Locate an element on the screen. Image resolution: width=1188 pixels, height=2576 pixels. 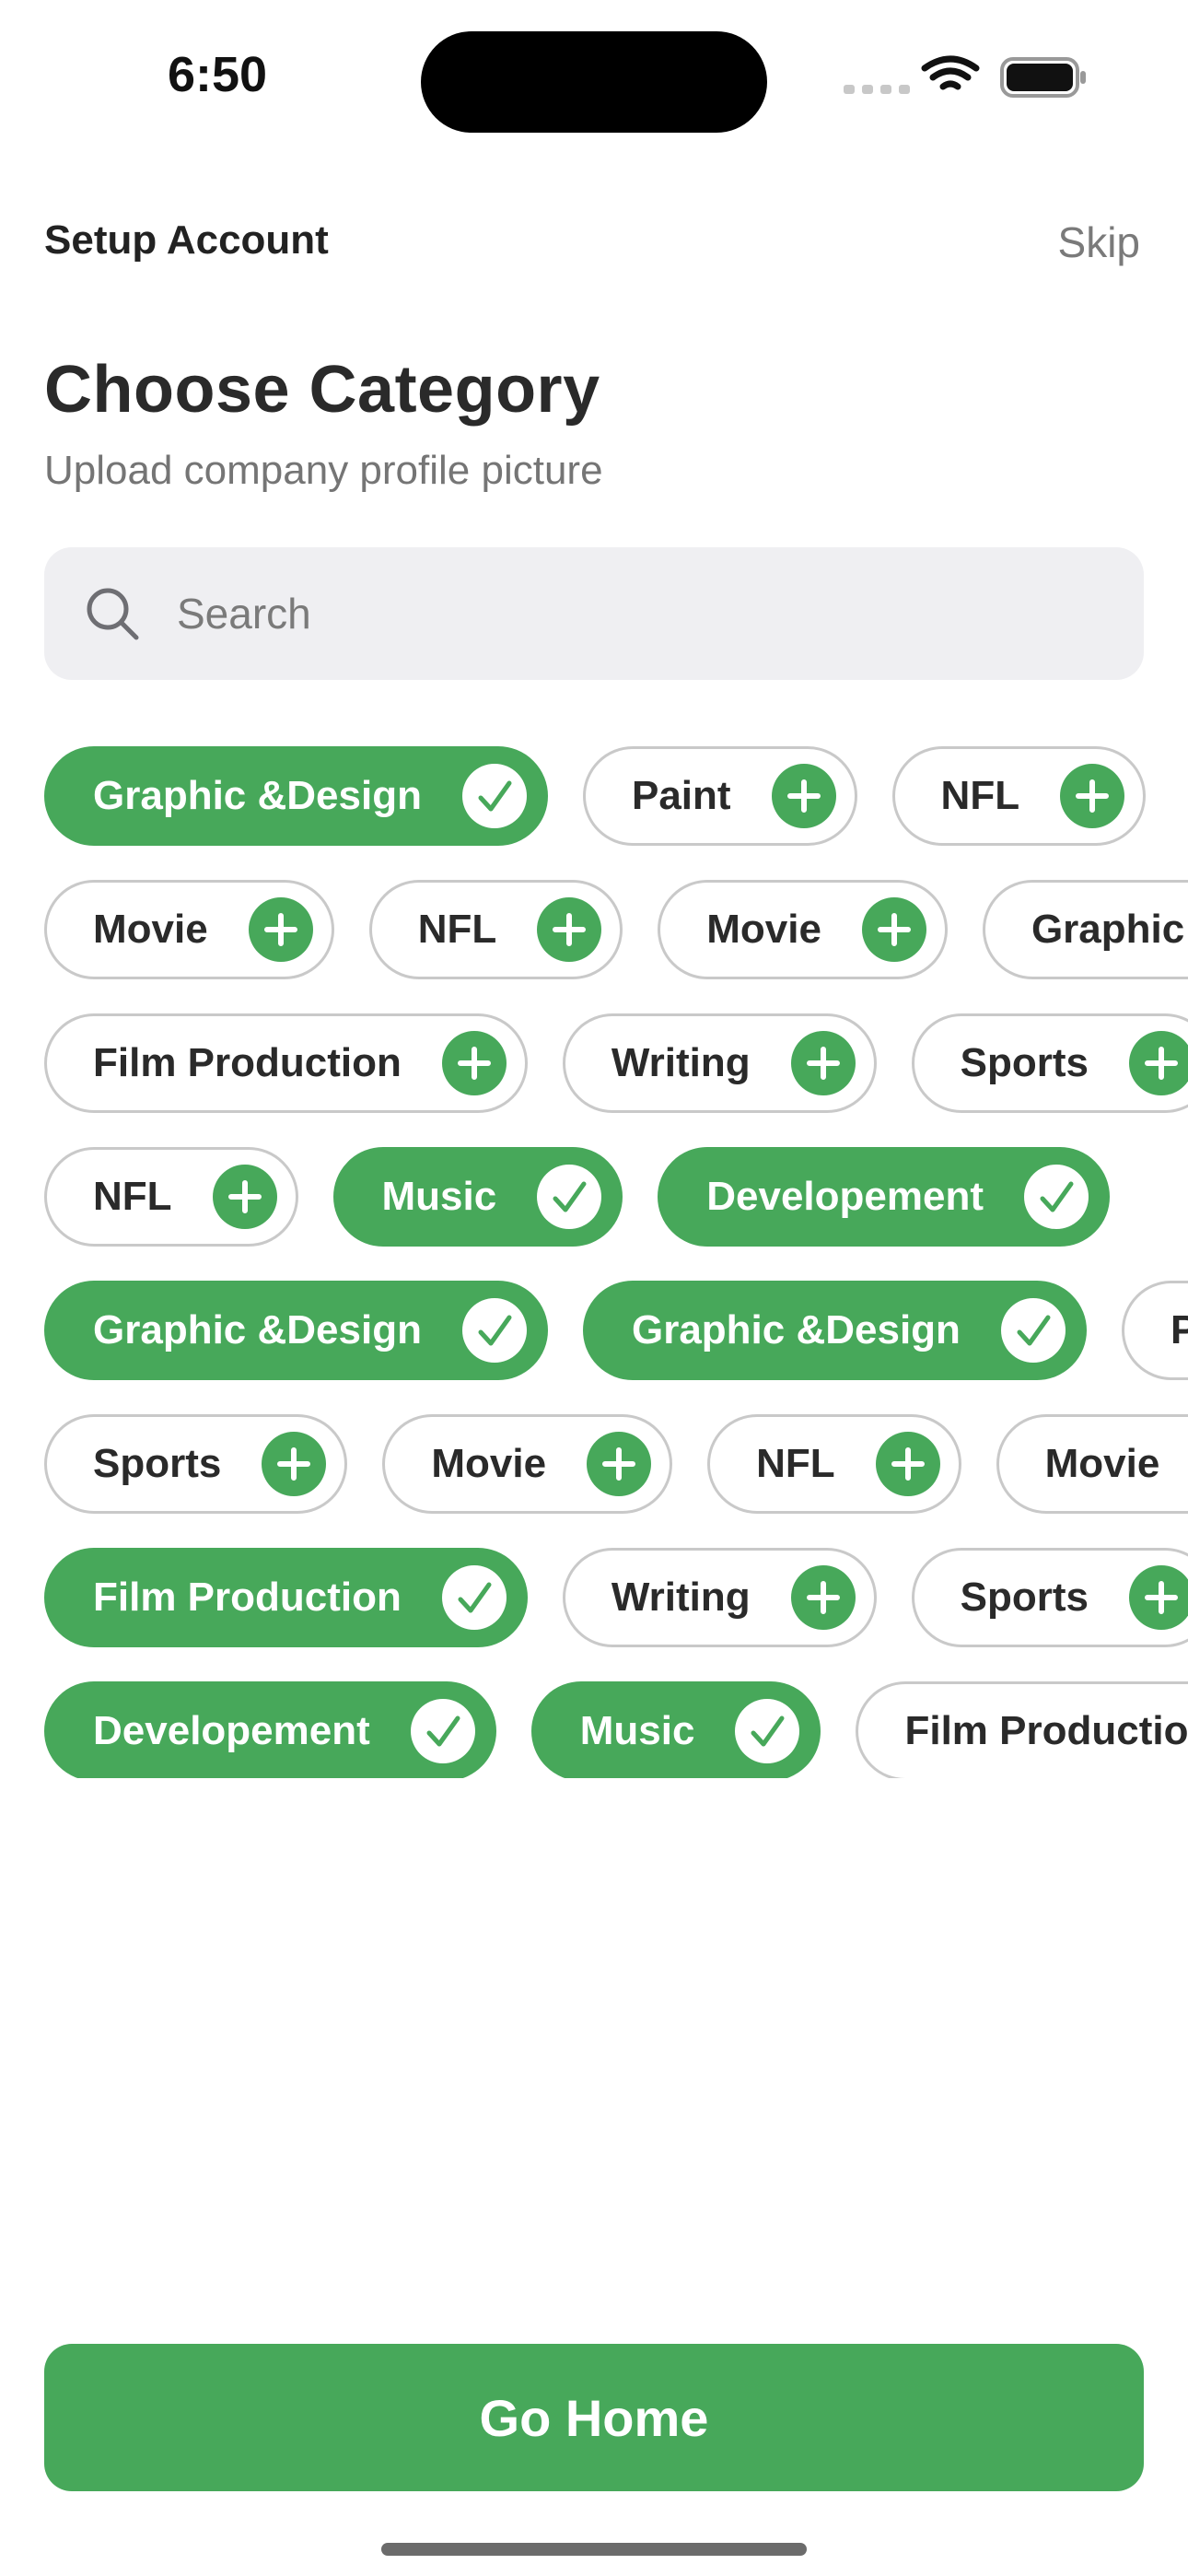
home-indicator is located at coordinates (594, 2549).